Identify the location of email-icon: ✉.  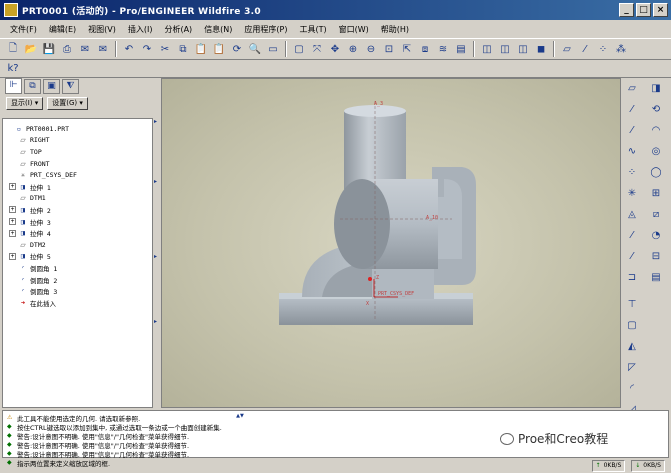
(85, 49).